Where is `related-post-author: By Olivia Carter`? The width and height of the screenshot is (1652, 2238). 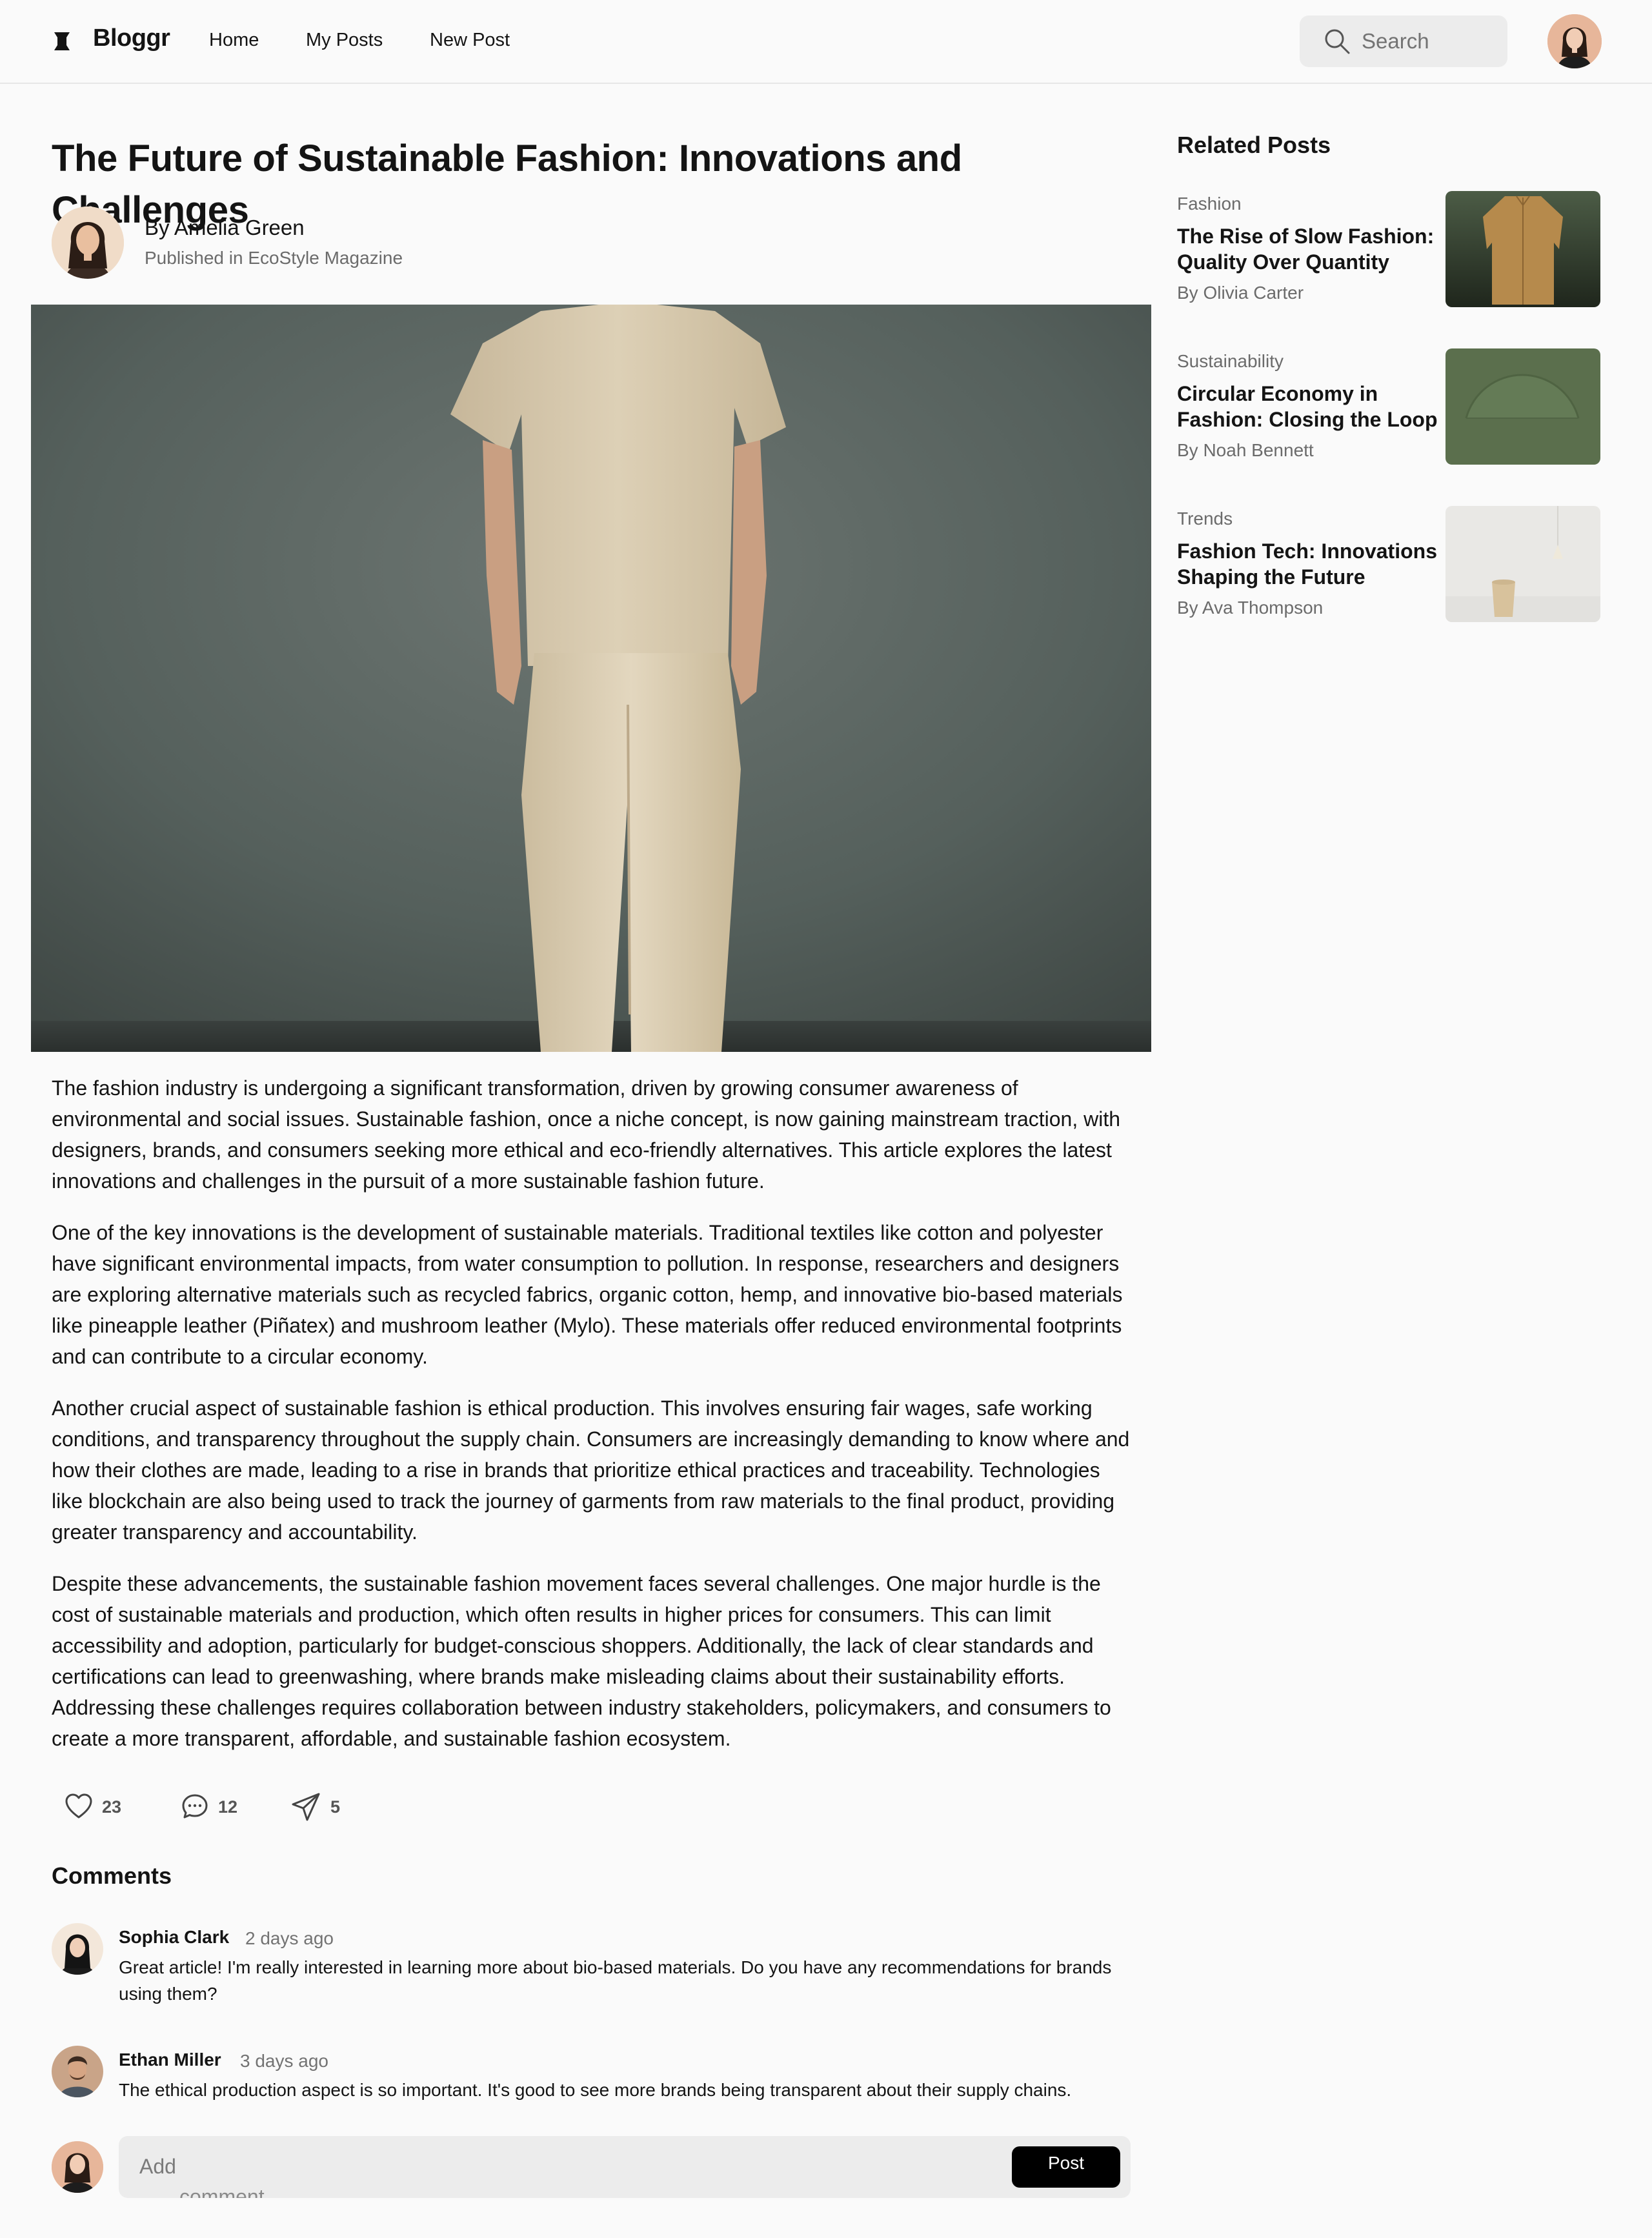
related-post-author: By Olivia Carter is located at coordinates (1240, 293).